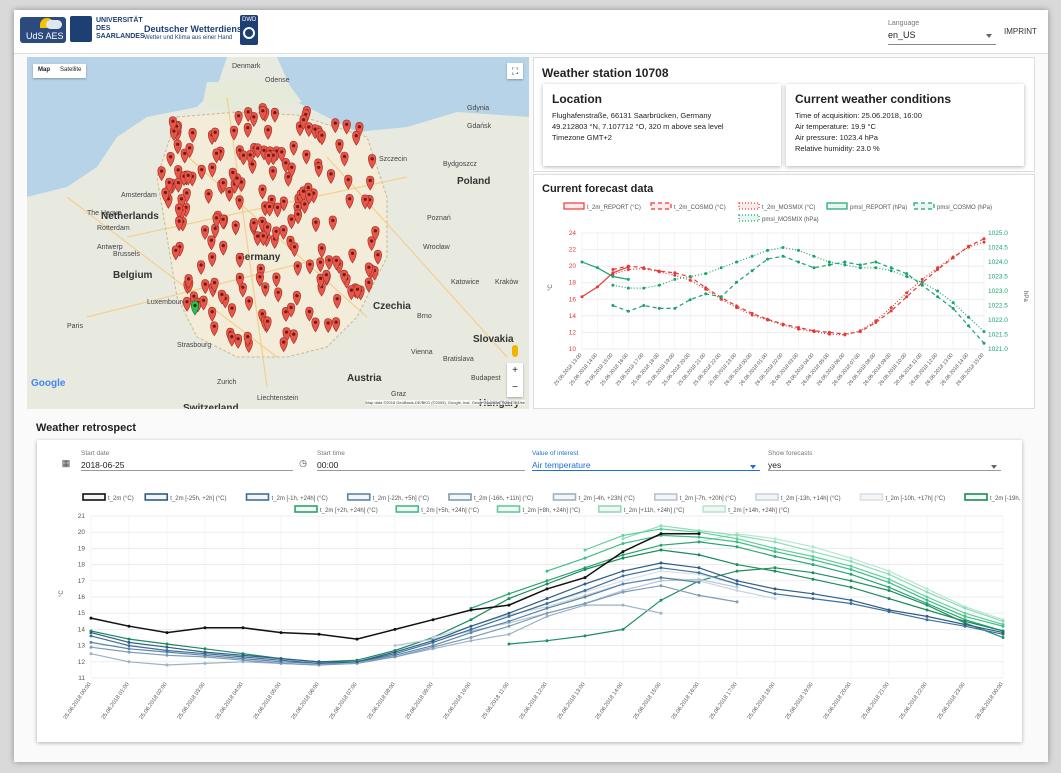 The height and width of the screenshot is (773, 1061). I want to click on dwd-logo-text: Deutscher Wetterdienst, so click(194, 29).